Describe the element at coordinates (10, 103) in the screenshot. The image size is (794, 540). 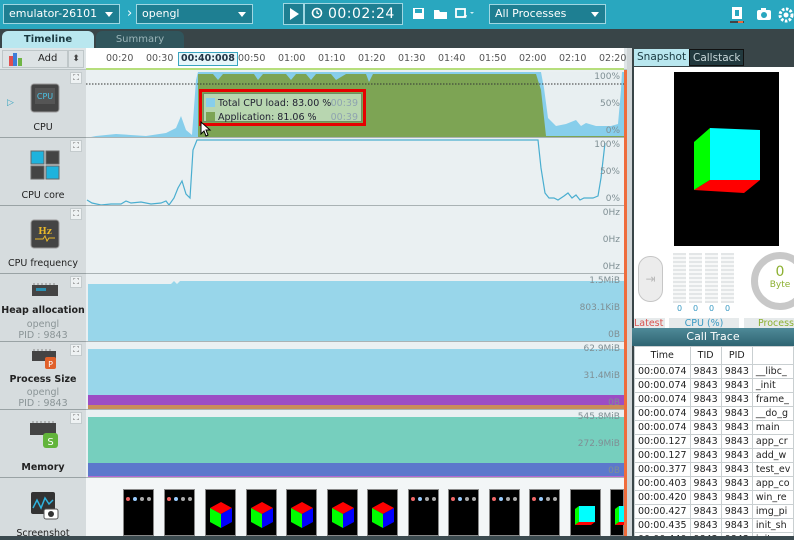
I see `expand-arrow-icon: ▷` at that location.